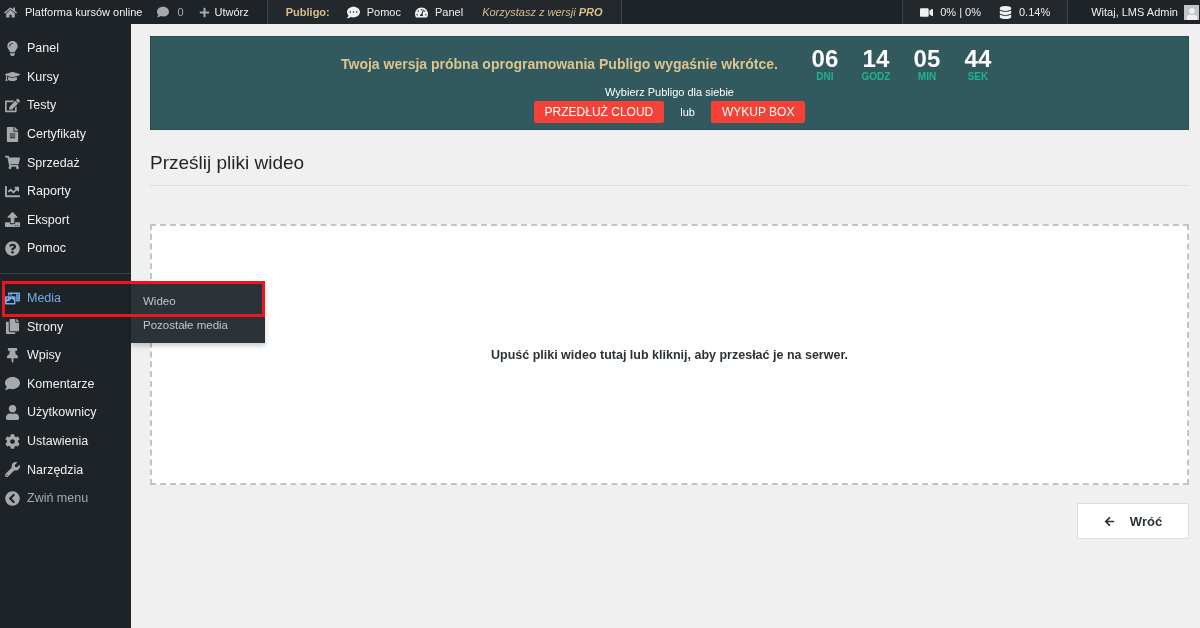  What do you see at coordinates (65, 105) in the screenshot?
I see `sidebar-menu-item: Testy` at bounding box center [65, 105].